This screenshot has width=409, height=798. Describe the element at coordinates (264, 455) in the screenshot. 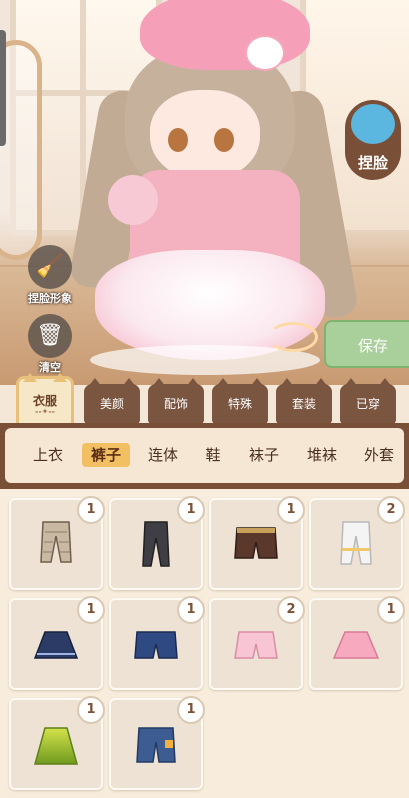

I see `subtab-socks: 袜子` at that location.